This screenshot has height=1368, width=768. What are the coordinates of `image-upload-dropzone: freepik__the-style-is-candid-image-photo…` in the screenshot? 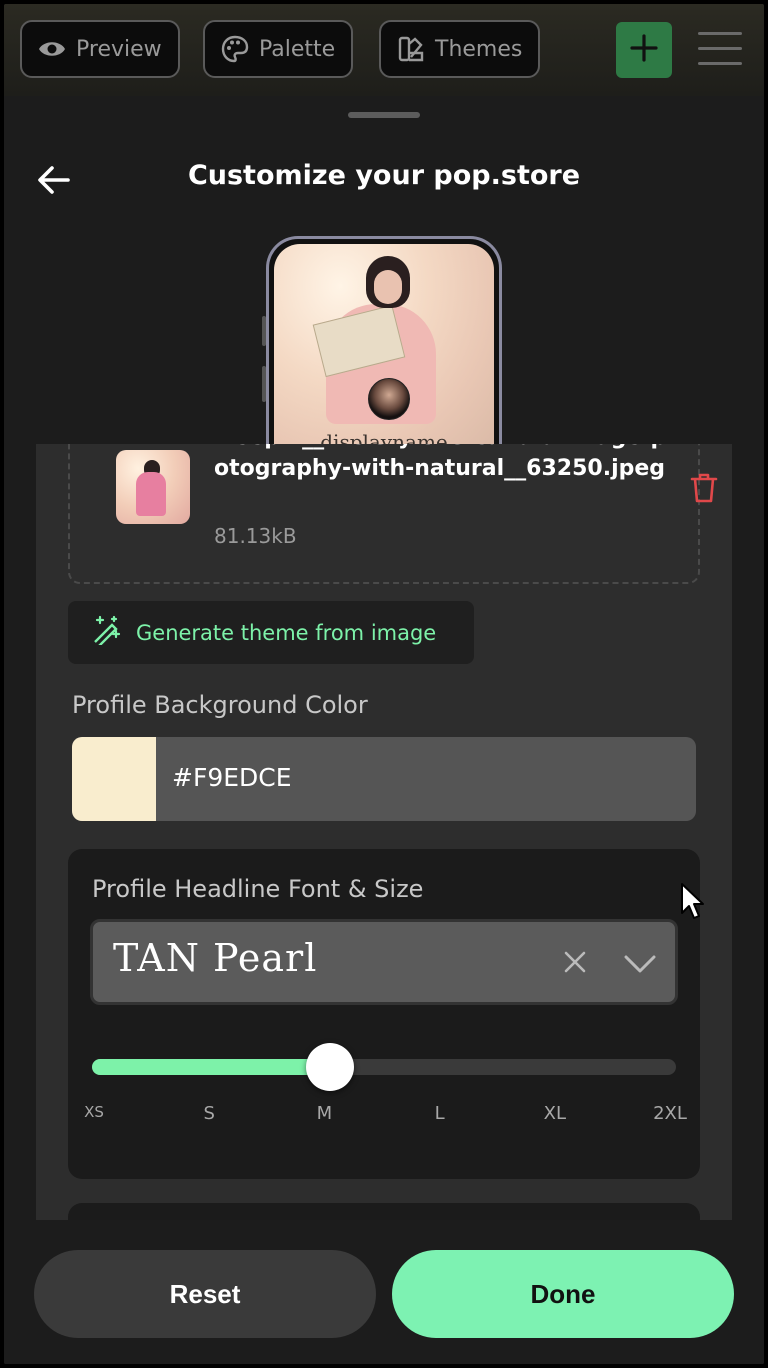 It's located at (393, 514).